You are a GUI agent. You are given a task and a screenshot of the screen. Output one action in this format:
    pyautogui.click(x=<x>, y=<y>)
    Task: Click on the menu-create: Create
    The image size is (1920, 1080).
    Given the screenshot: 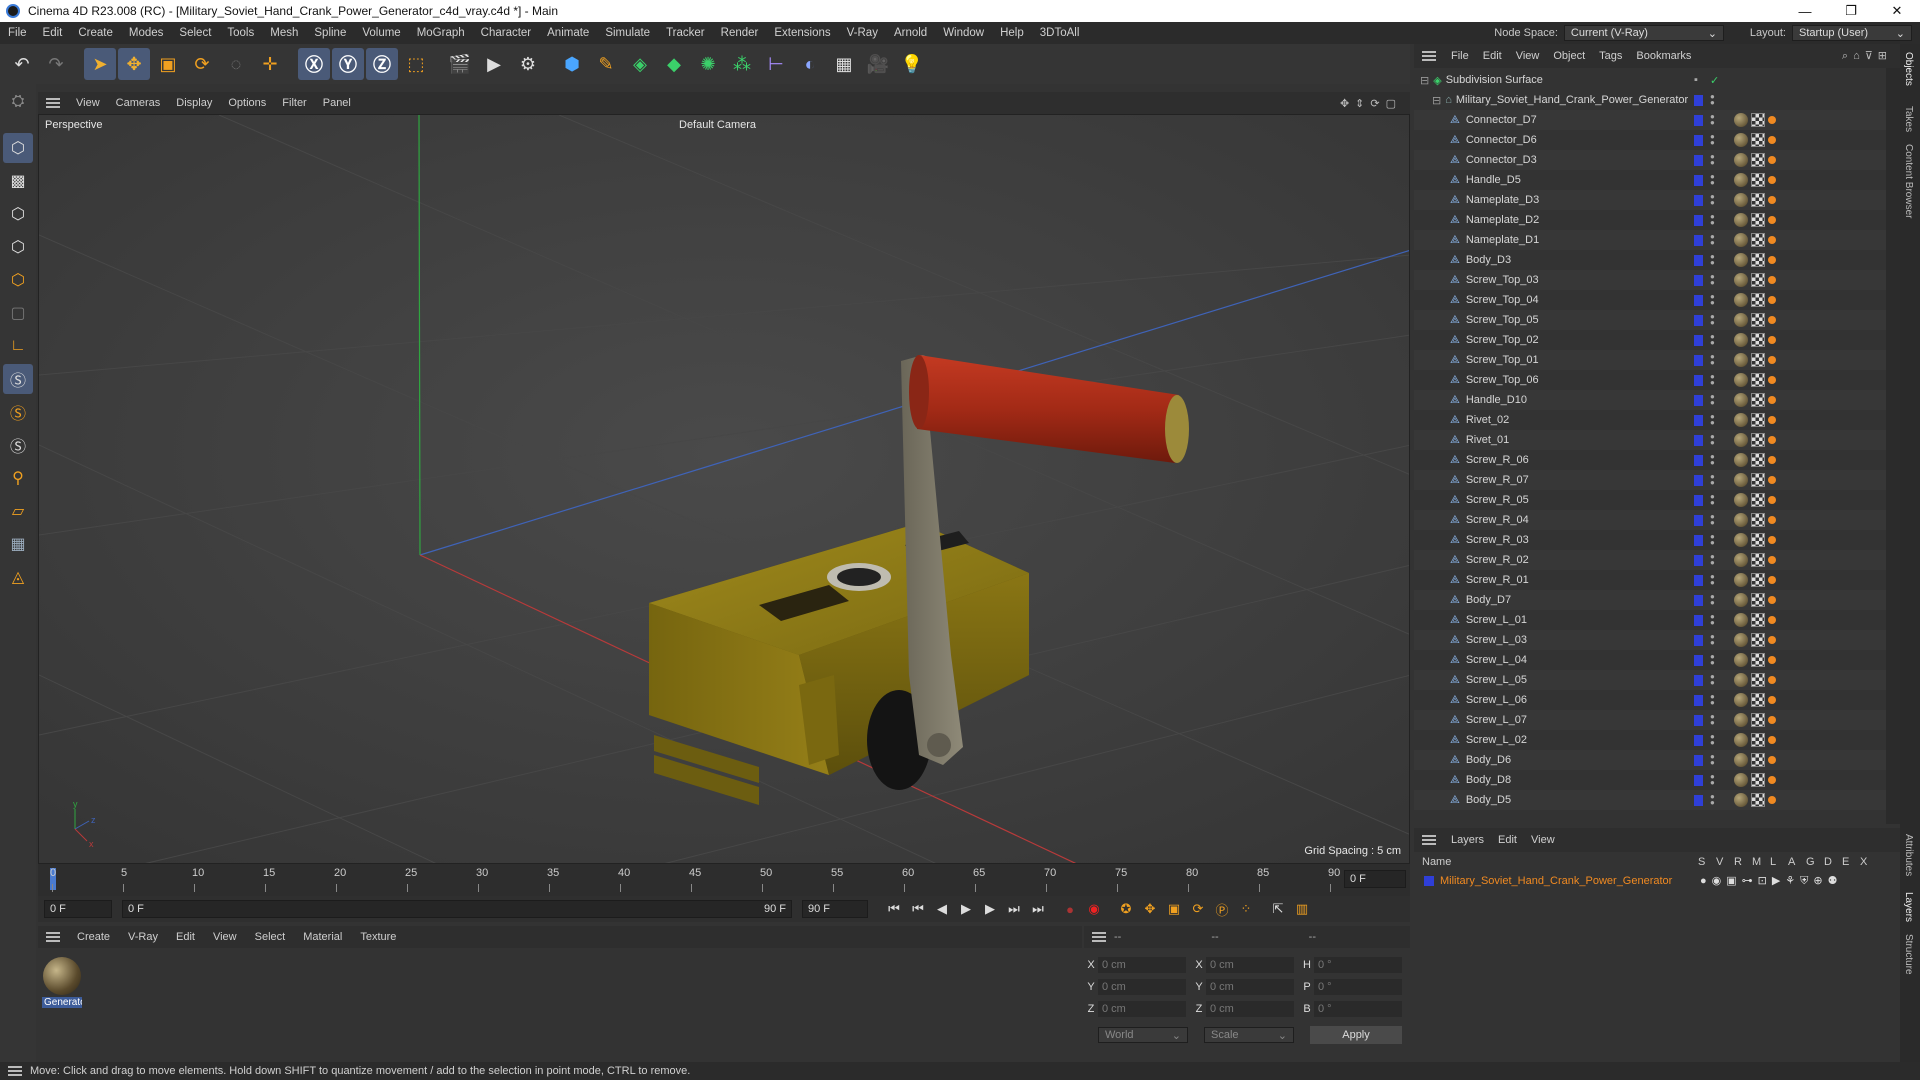 What is the action you would take?
    pyautogui.click(x=95, y=33)
    